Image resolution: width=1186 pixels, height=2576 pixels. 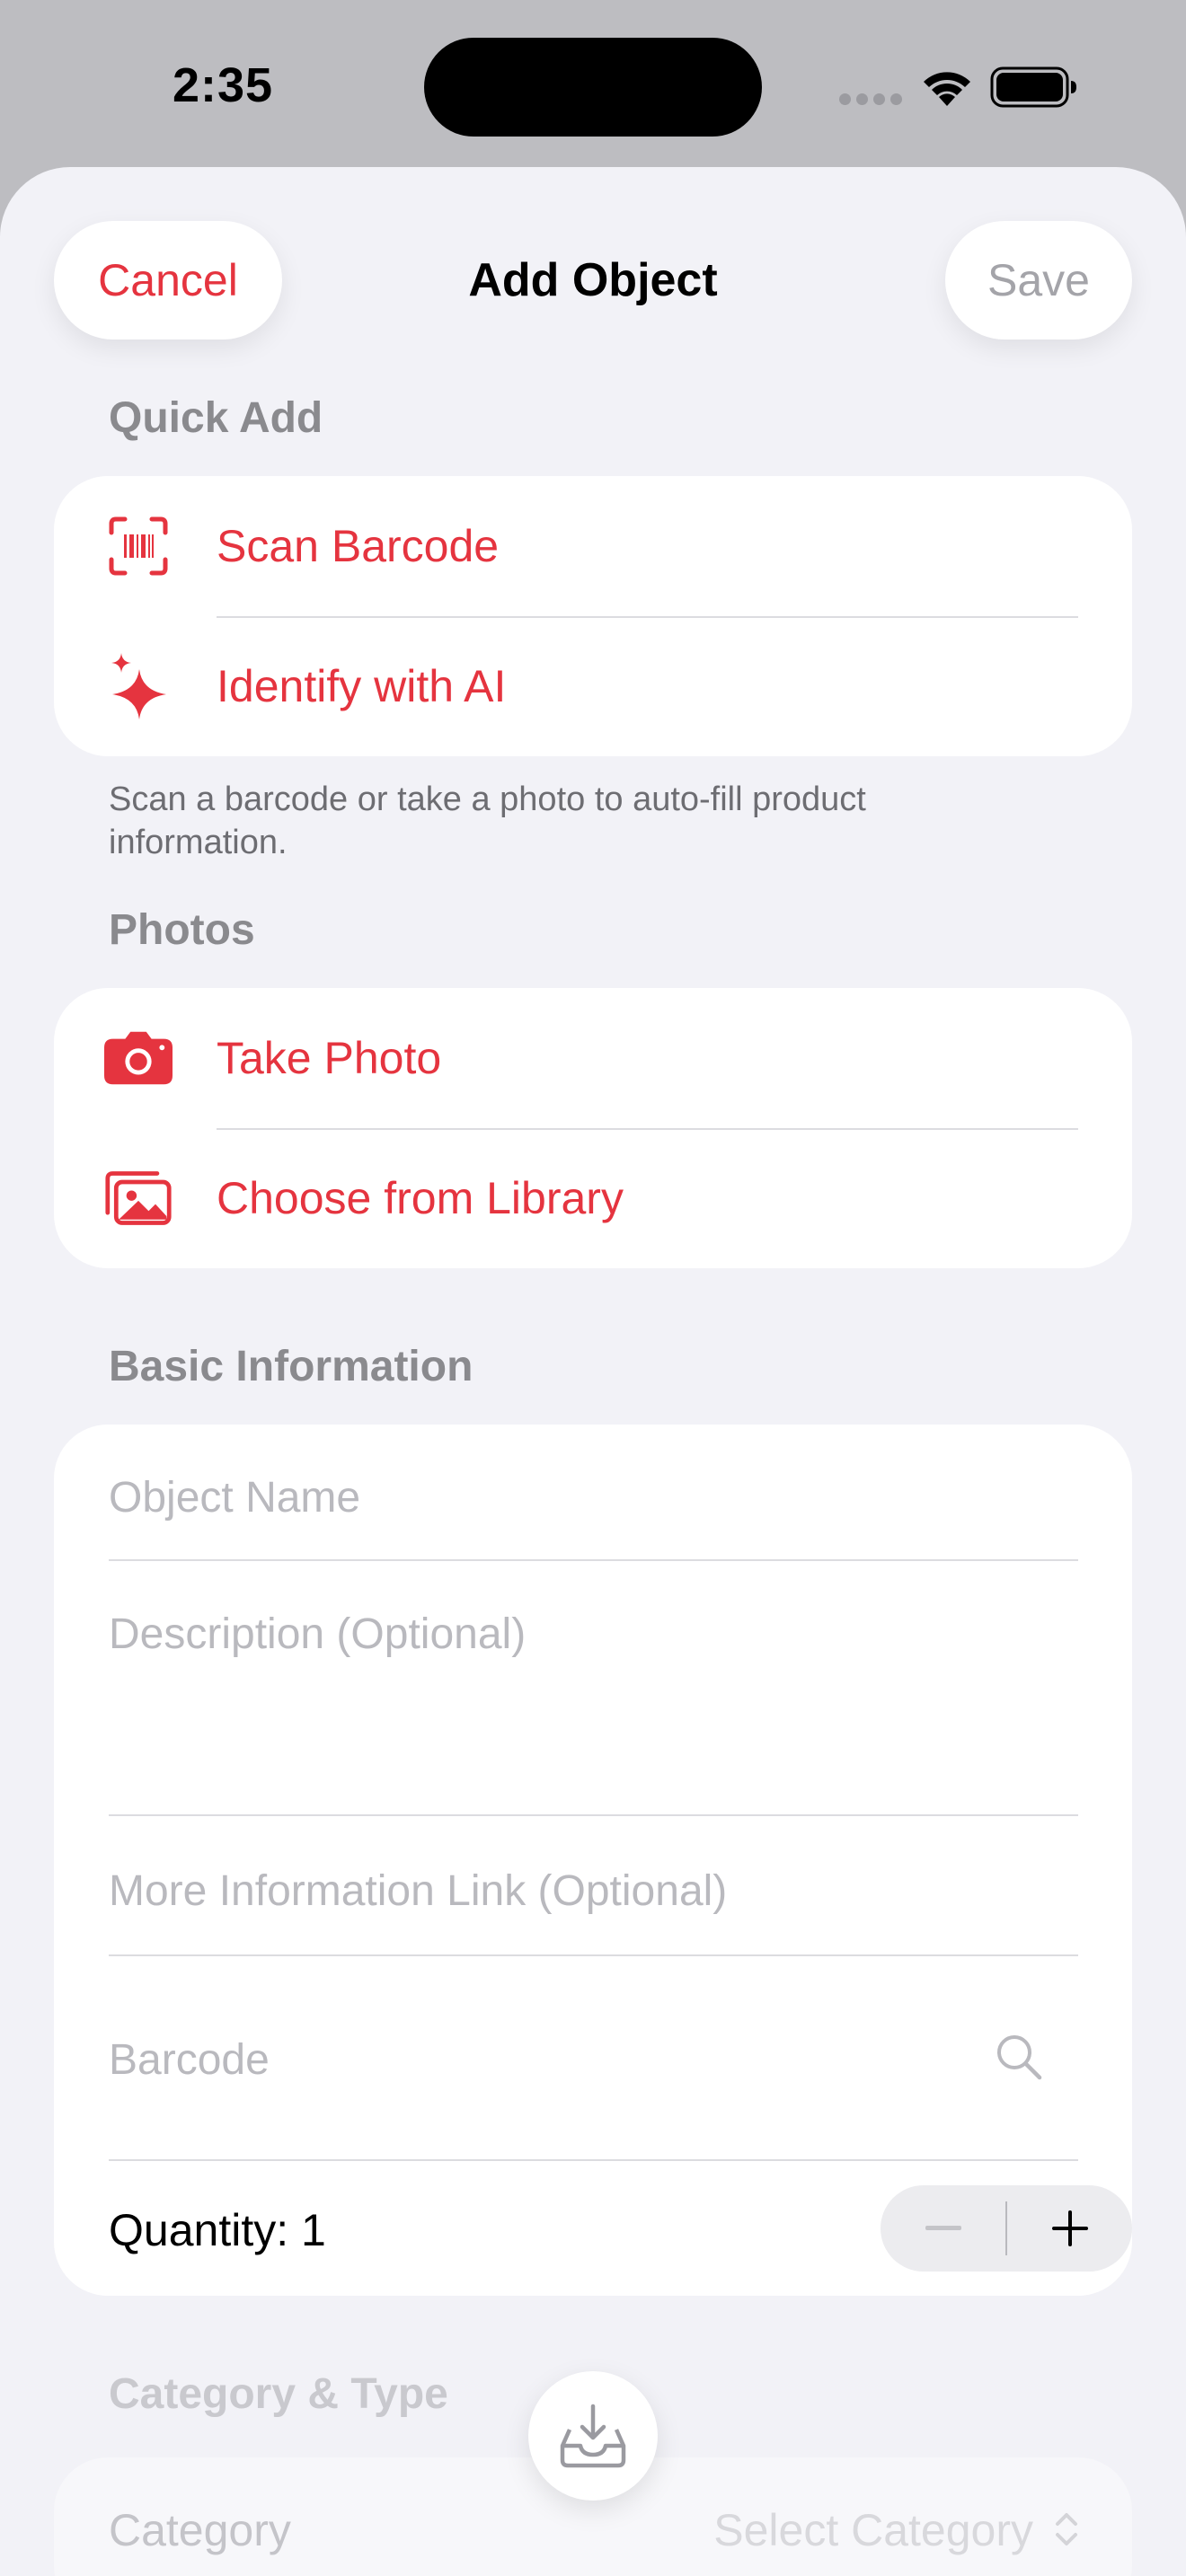 I want to click on identify-ai-label: Identify with AI, so click(x=362, y=686).